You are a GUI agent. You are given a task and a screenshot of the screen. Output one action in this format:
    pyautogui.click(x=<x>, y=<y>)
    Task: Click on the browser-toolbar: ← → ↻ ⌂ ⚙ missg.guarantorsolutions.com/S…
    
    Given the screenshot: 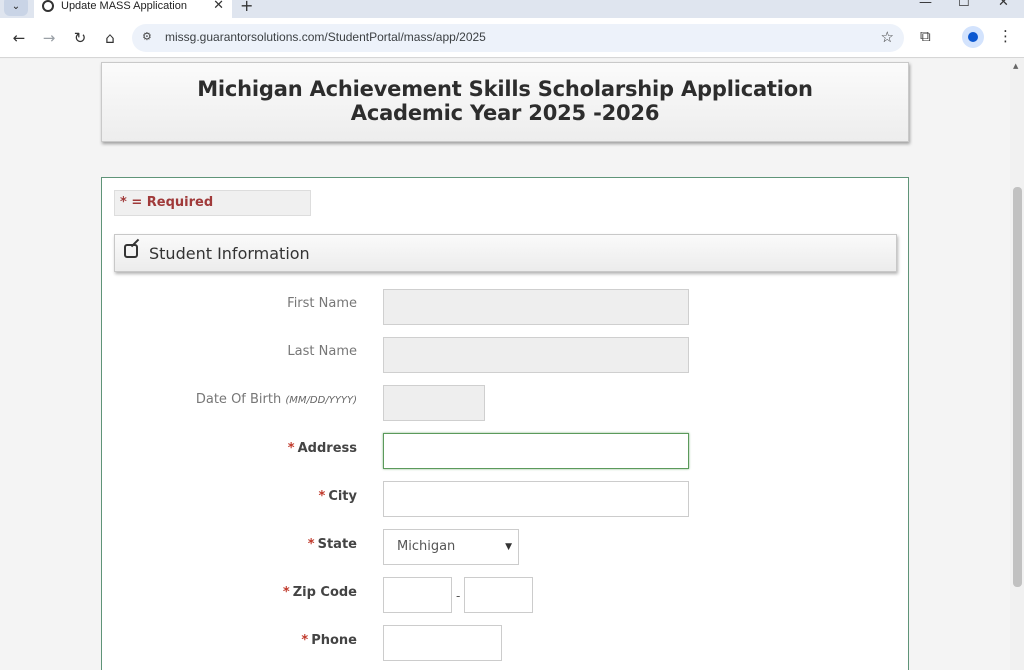 What is the action you would take?
    pyautogui.click(x=512, y=38)
    